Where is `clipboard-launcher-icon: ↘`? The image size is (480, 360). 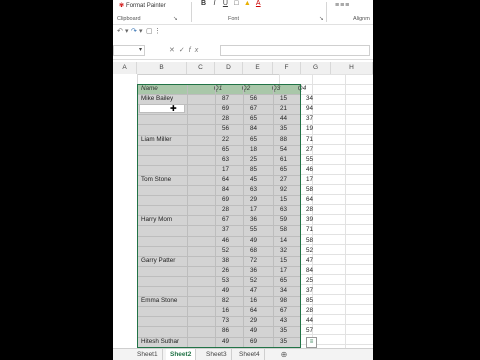 clipboard-launcher-icon: ↘ is located at coordinates (175, 19).